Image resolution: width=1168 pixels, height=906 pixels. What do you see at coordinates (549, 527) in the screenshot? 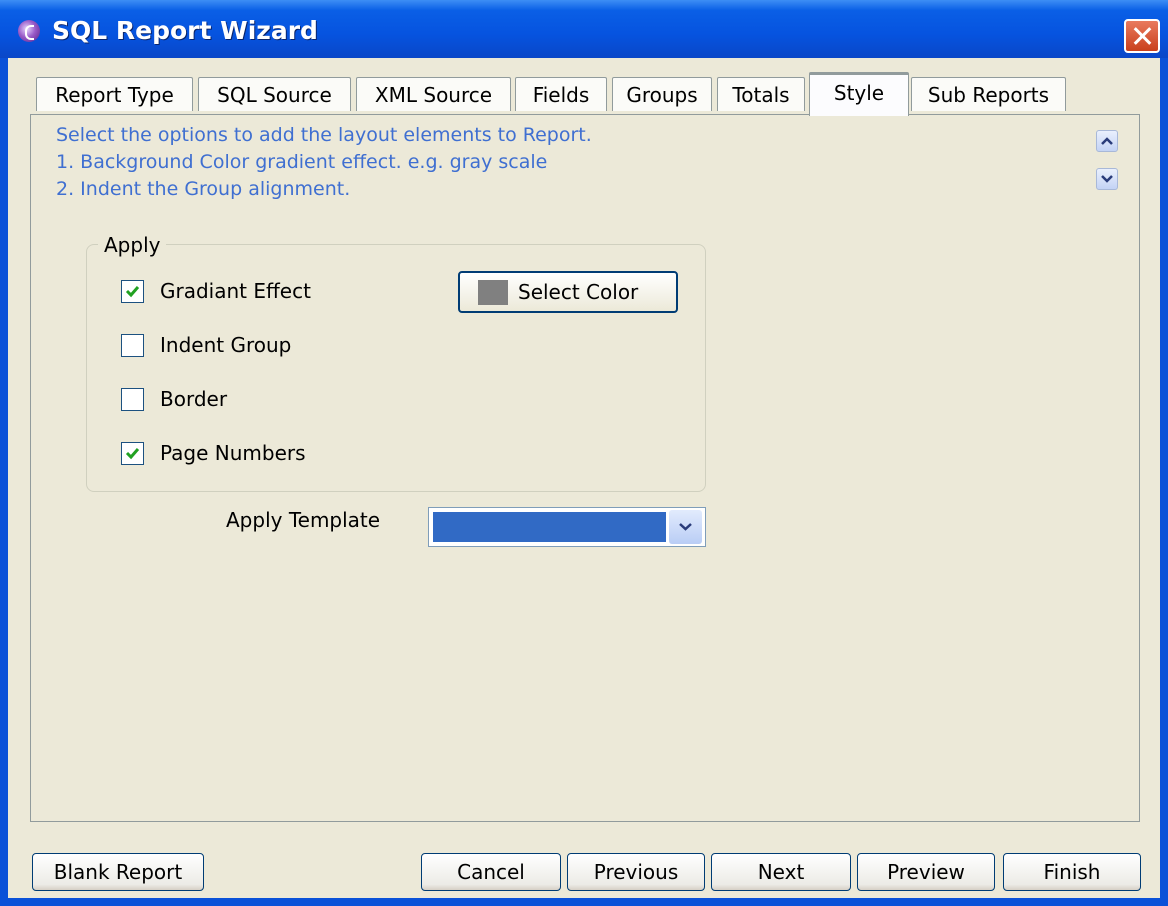
I see `template-selected-value` at bounding box center [549, 527].